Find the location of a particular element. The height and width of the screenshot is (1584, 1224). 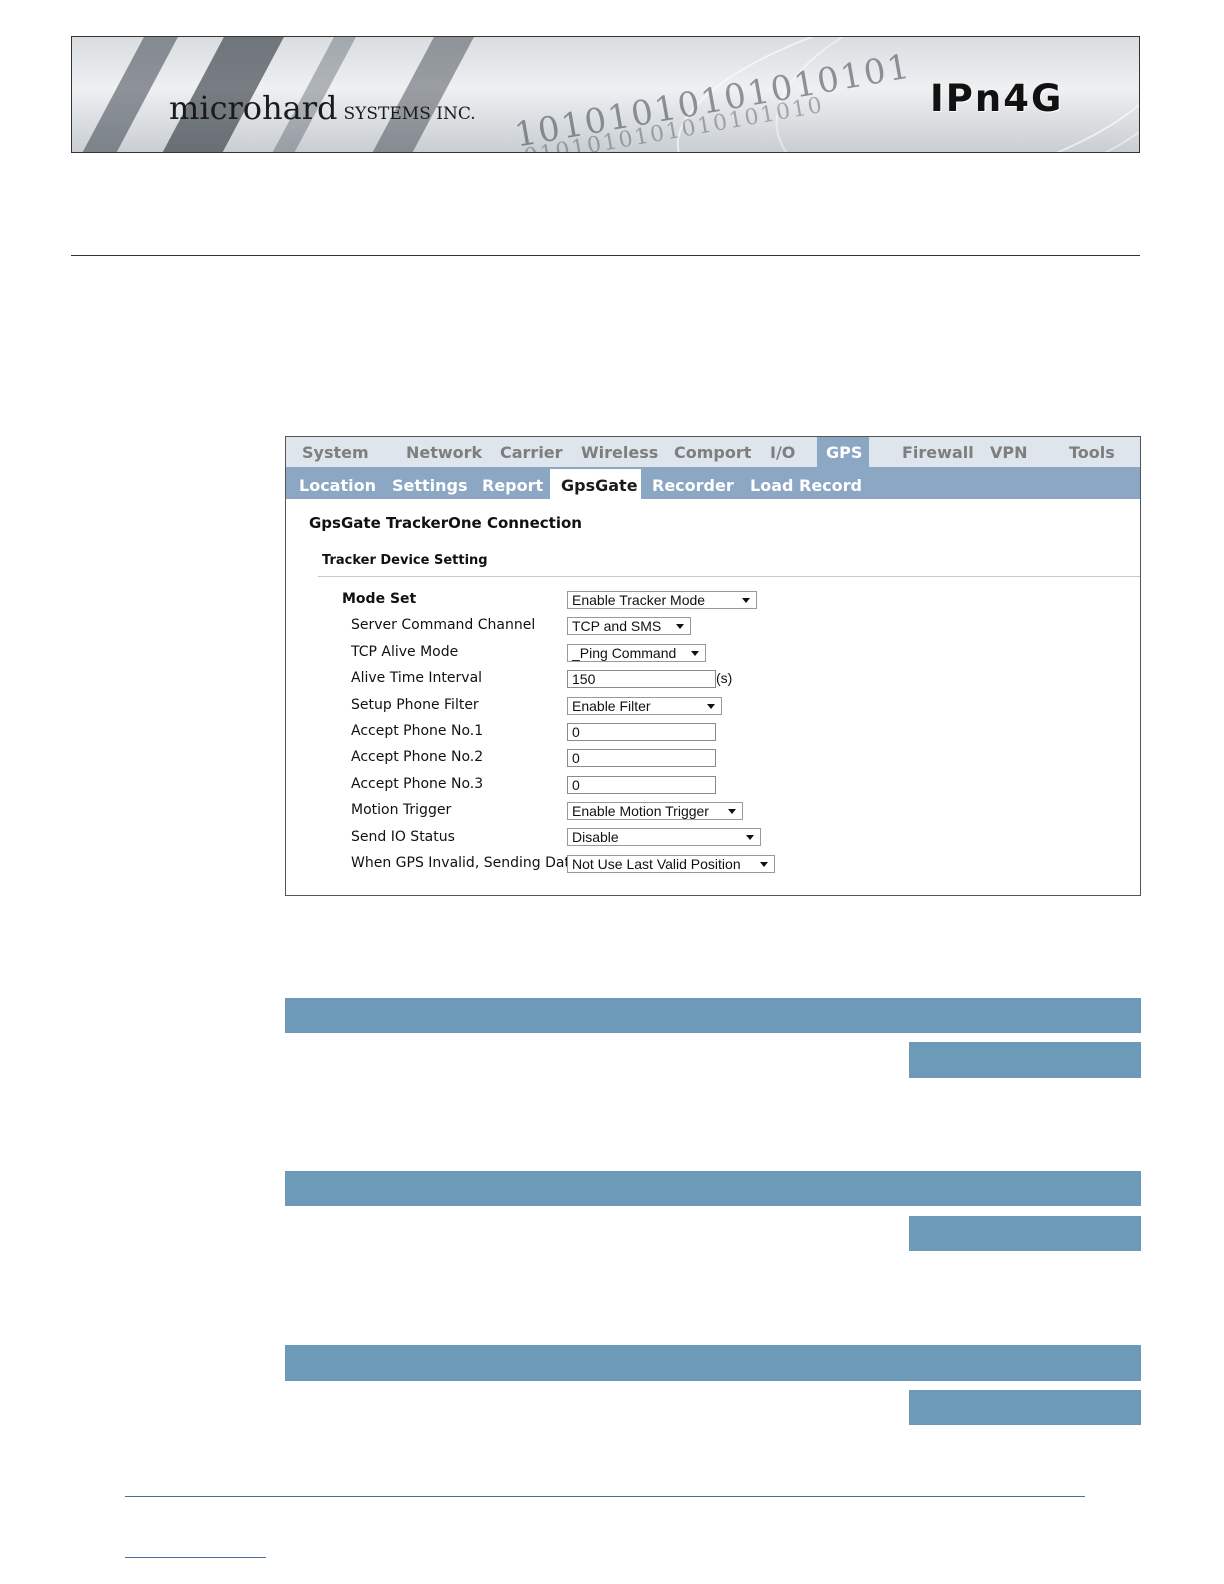

accept-phone-2-label: Accept Phone No.2 is located at coordinates (417, 757).